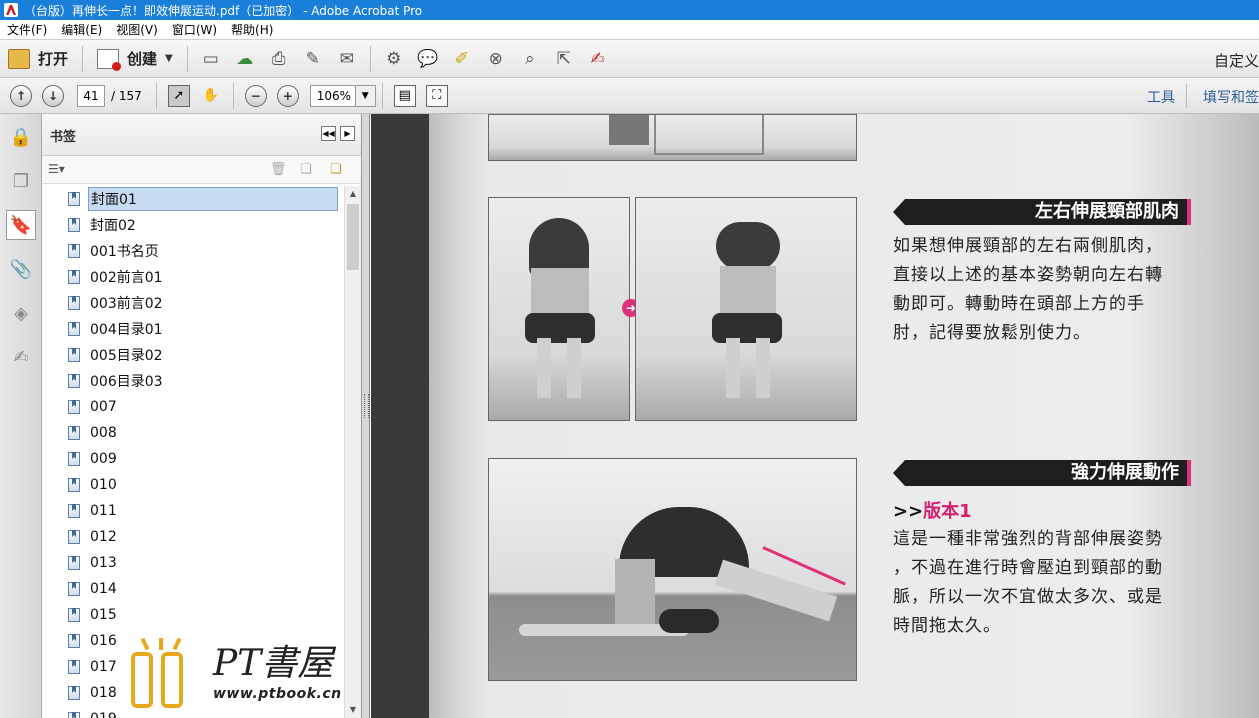 This screenshot has width=1259, height=718. What do you see at coordinates (598, 59) in the screenshot?
I see `form-icon: ✍` at bounding box center [598, 59].